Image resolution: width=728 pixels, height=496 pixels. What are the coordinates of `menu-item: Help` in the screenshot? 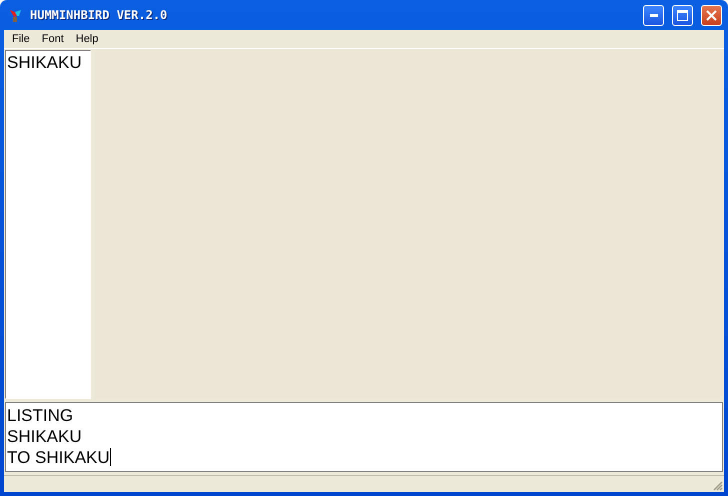 It's located at (87, 39).